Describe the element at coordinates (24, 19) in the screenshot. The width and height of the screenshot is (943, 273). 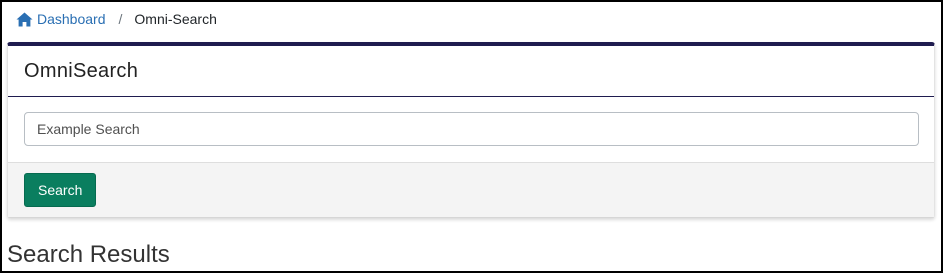
I see `home-icon` at that location.